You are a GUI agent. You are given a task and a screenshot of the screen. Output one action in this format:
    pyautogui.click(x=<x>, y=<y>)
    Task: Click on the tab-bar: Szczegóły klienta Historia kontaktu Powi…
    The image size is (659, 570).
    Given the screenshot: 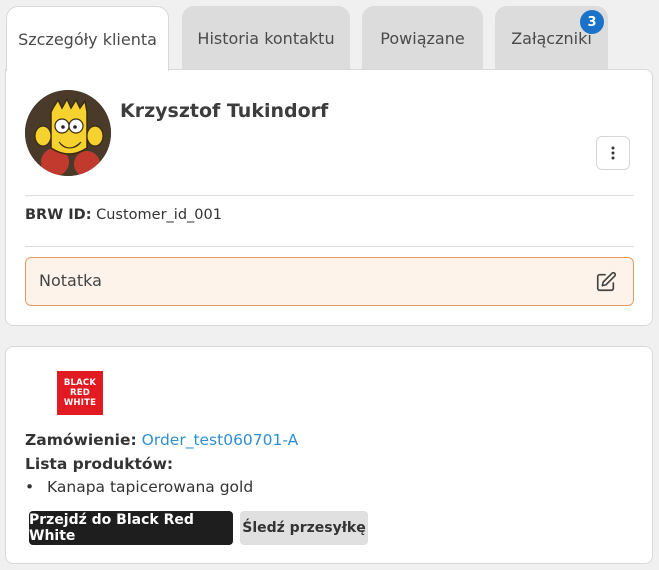 What is the action you would take?
    pyautogui.click(x=331, y=38)
    